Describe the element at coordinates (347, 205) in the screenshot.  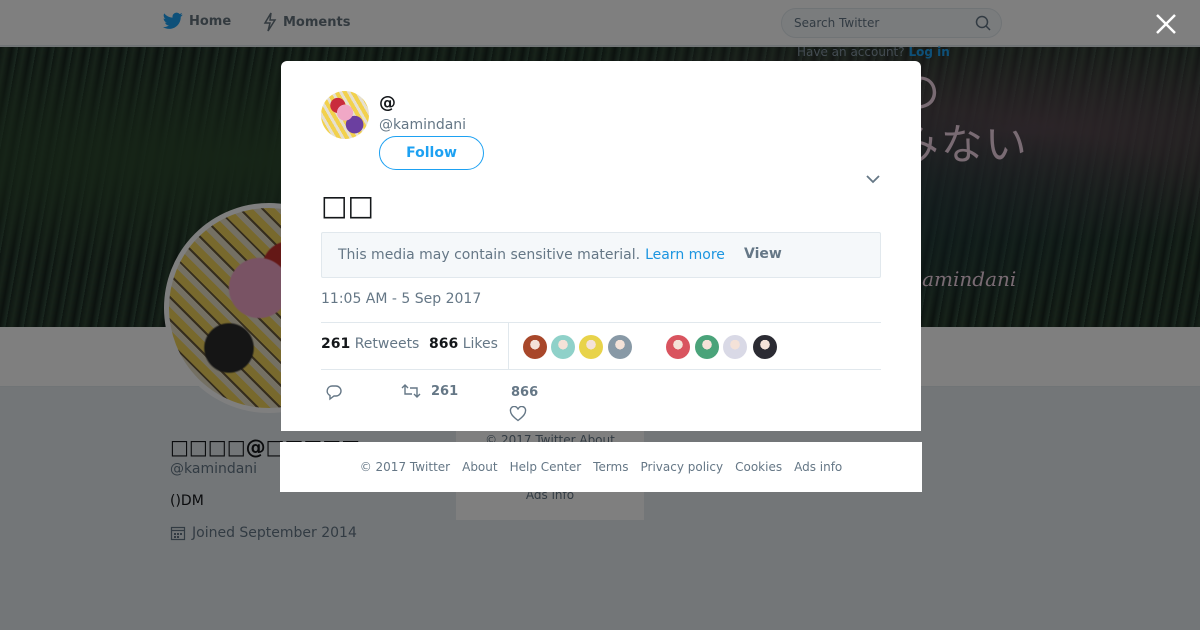
I see `tweet-text: □□` at that location.